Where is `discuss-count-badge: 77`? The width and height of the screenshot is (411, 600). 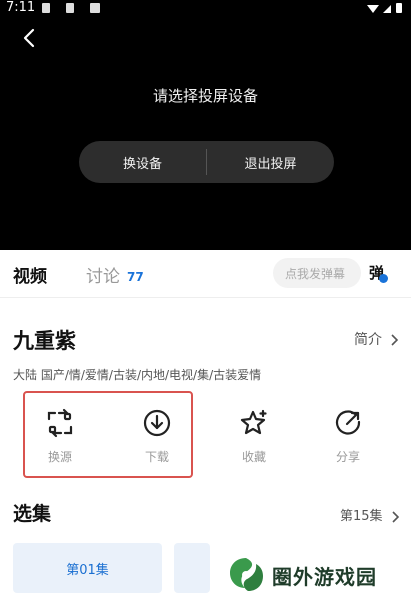 discuss-count-badge: 77 is located at coordinates (135, 277).